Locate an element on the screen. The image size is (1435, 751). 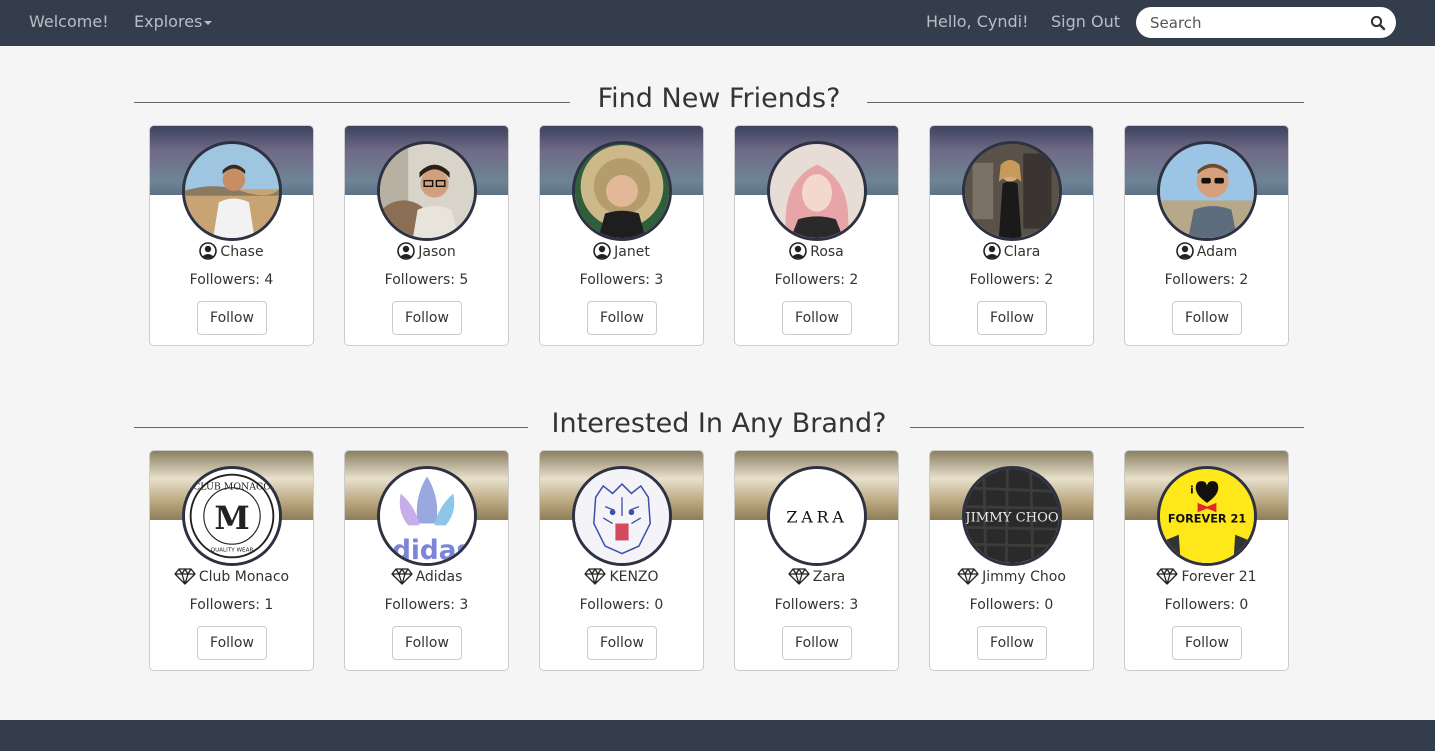
adidas-logo-text: adidas is located at coordinates (426, 549).